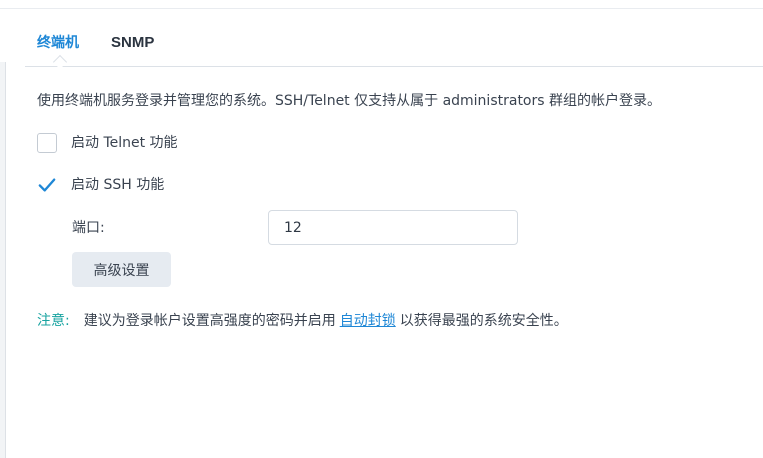 The image size is (763, 458). Describe the element at coordinates (381, 8) in the screenshot. I see `top-divider` at that location.